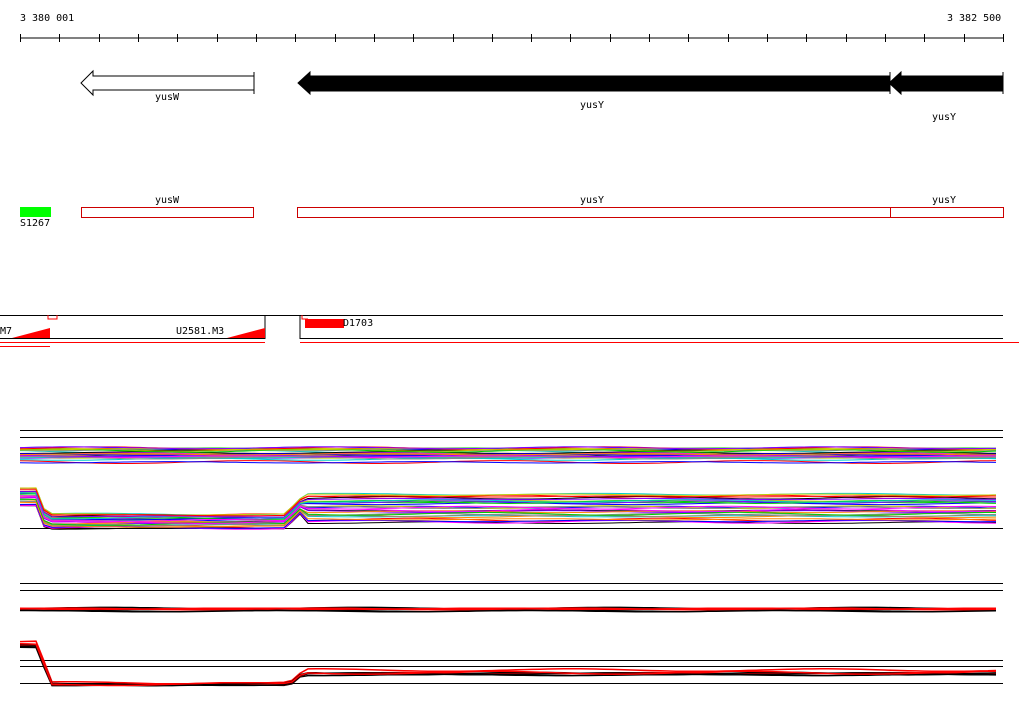  I want to click on segment-block-d1703, so click(324, 323).